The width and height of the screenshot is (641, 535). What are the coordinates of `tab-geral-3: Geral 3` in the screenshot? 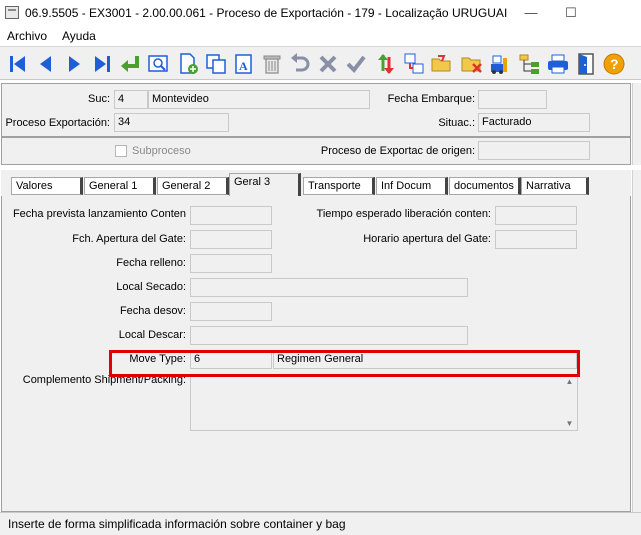 It's located at (265, 184).